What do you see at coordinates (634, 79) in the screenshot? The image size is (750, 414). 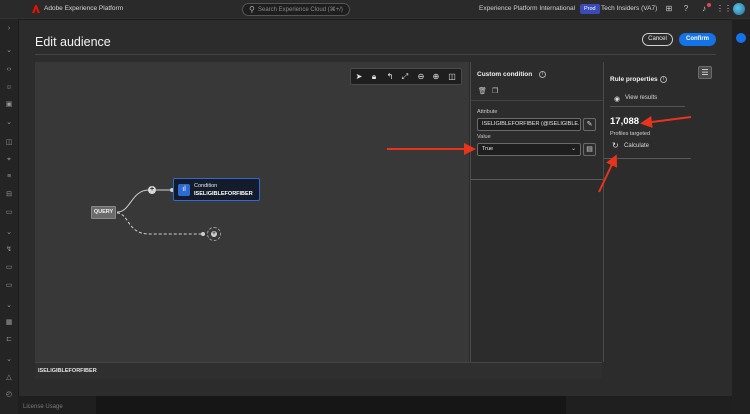 I see `rule-properties-header: Rule properties` at bounding box center [634, 79].